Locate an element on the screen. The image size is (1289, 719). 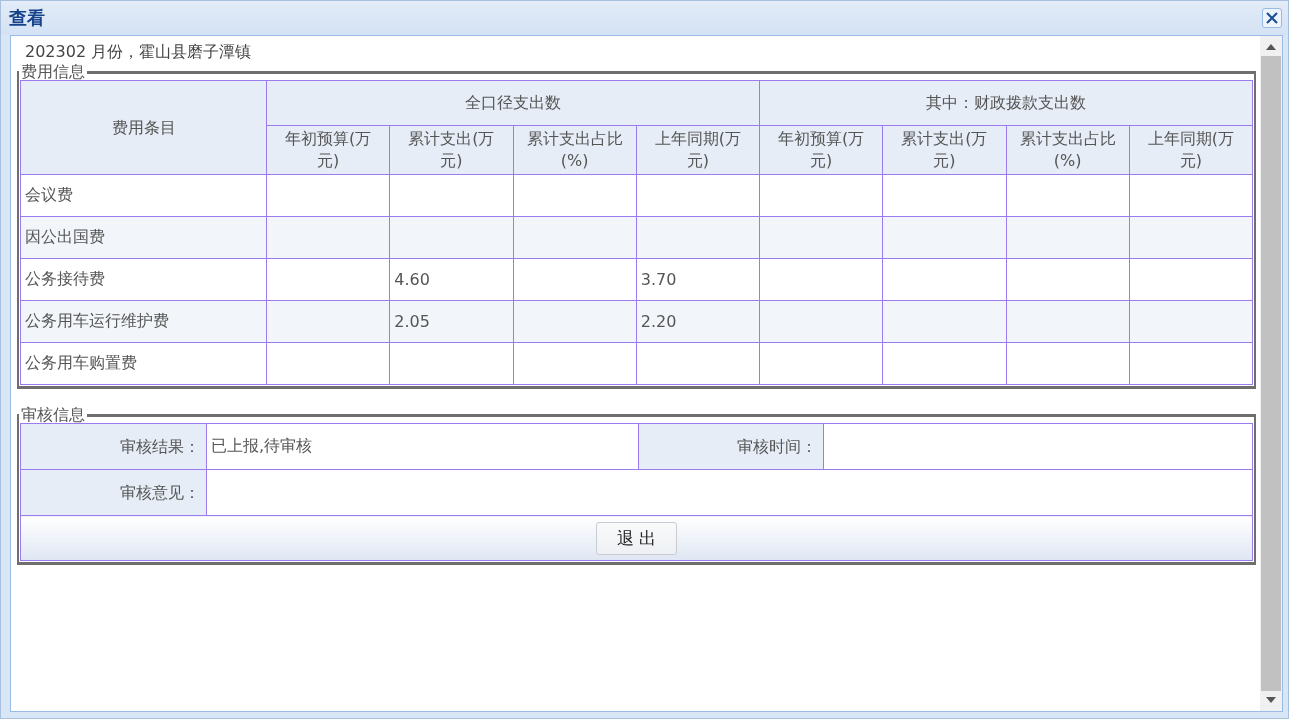
field-value: 已上报,待审核 is located at coordinates (422, 446).